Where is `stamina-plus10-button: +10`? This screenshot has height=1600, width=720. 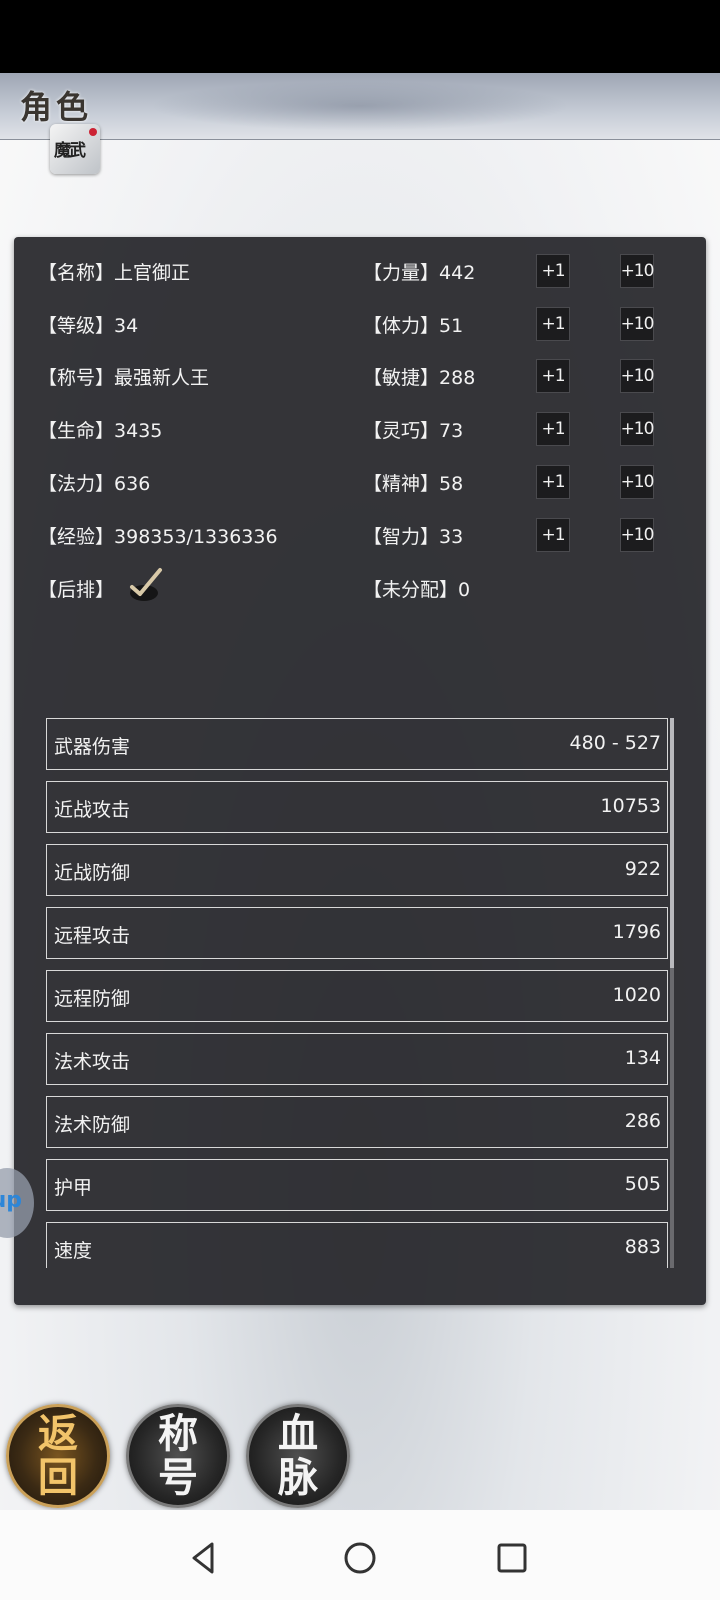 stamina-plus10-button: +10 is located at coordinates (637, 324).